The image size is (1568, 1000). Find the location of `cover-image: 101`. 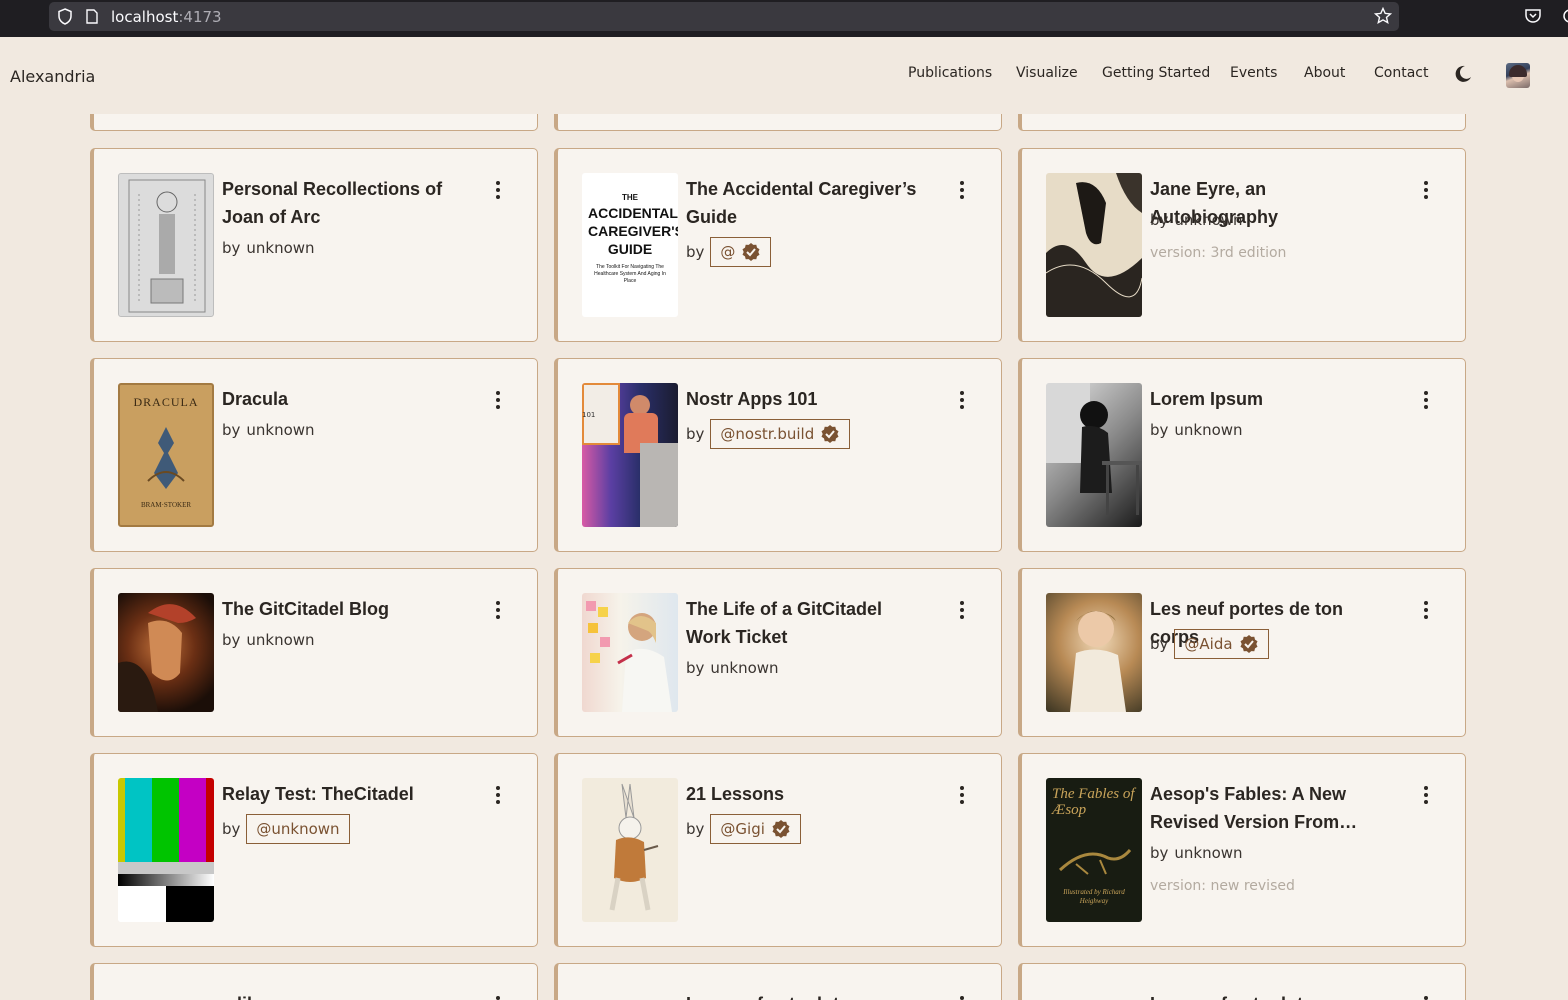

cover-image: 101 is located at coordinates (630, 455).